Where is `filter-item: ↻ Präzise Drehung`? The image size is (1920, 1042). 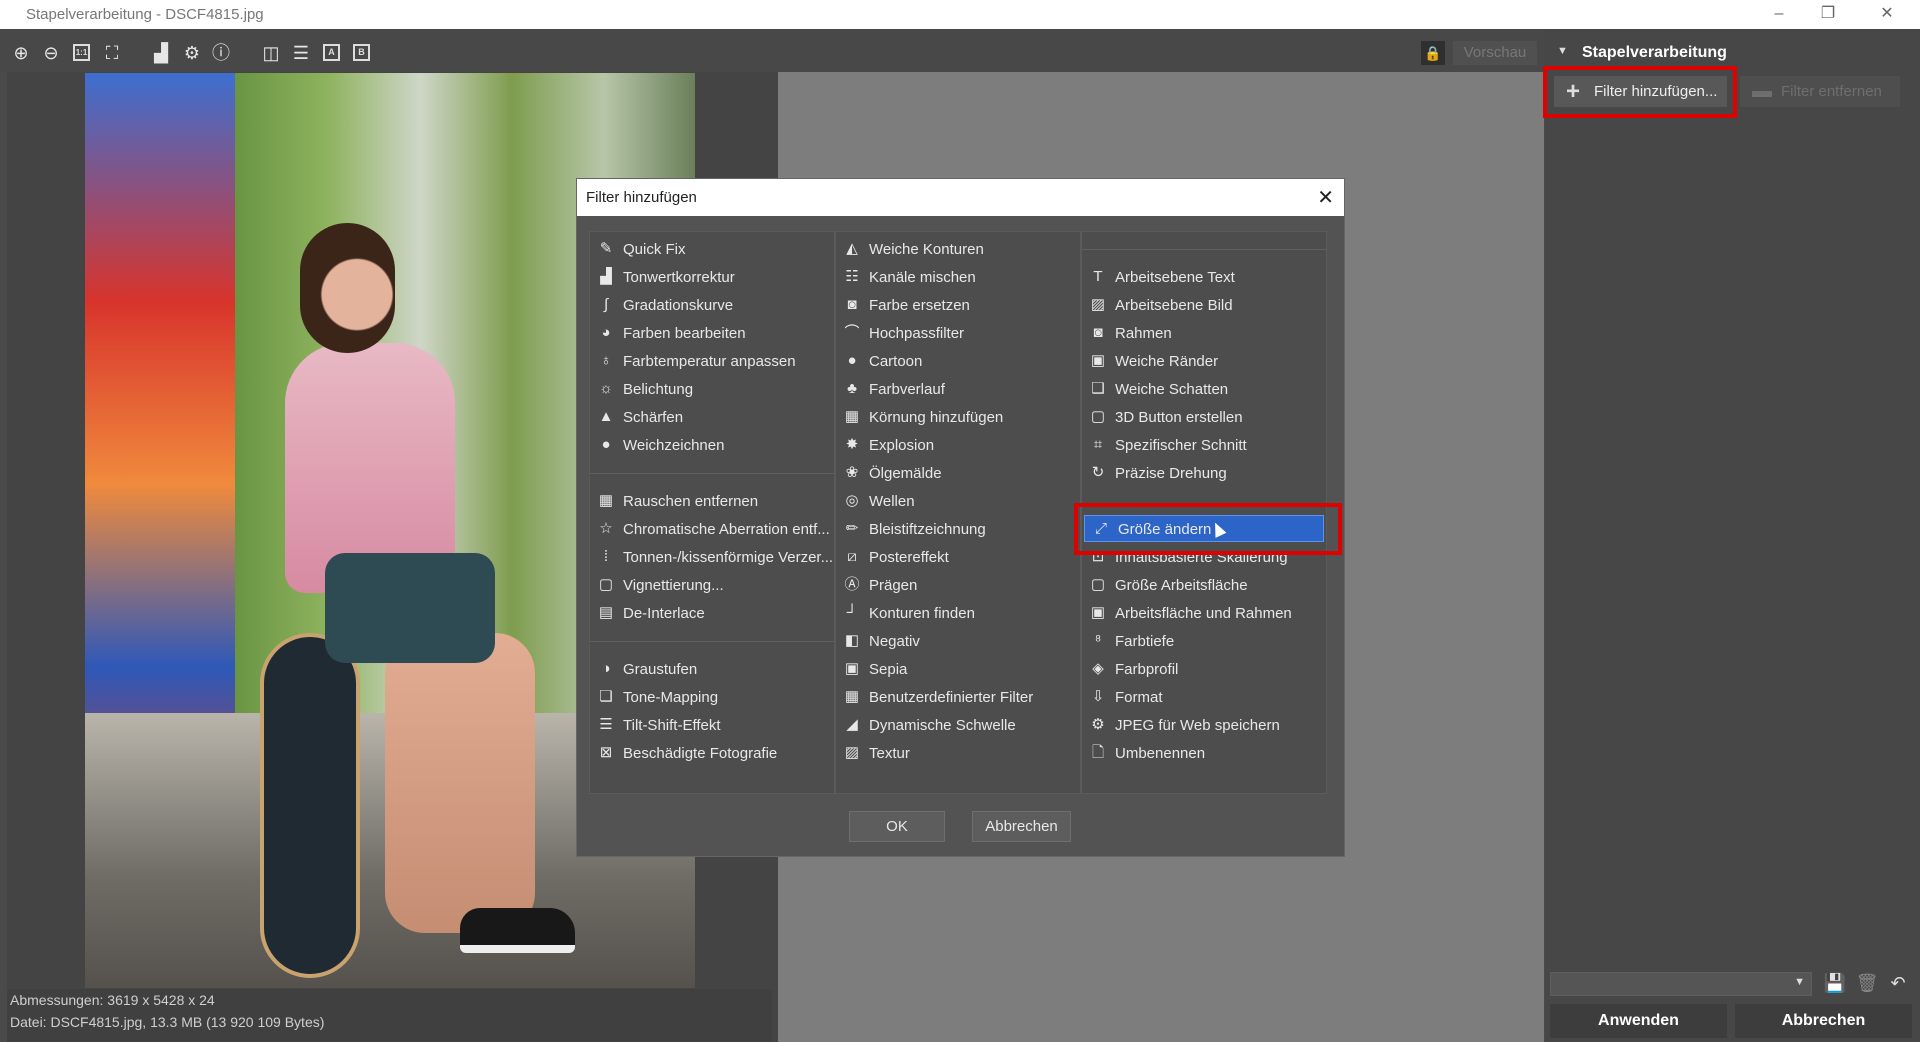
filter-item: ↻ Präzise Drehung is located at coordinates (1204, 473).